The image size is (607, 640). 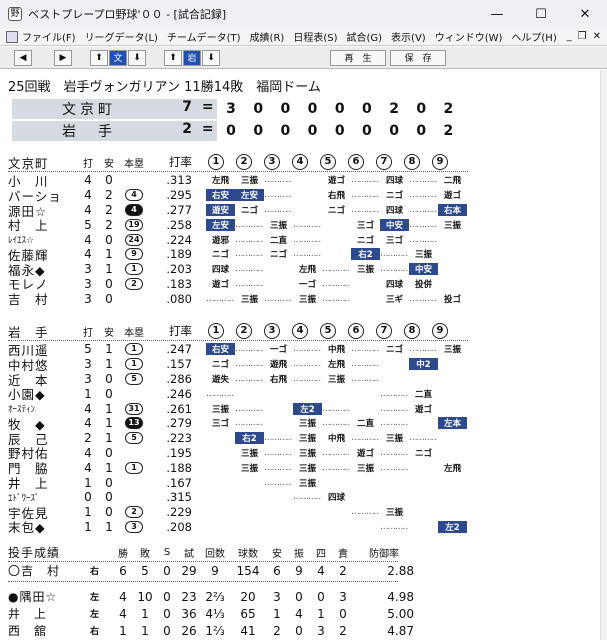 What do you see at coordinates (43, 526) in the screenshot?
I see `player-name: 末包◆` at bounding box center [43, 526].